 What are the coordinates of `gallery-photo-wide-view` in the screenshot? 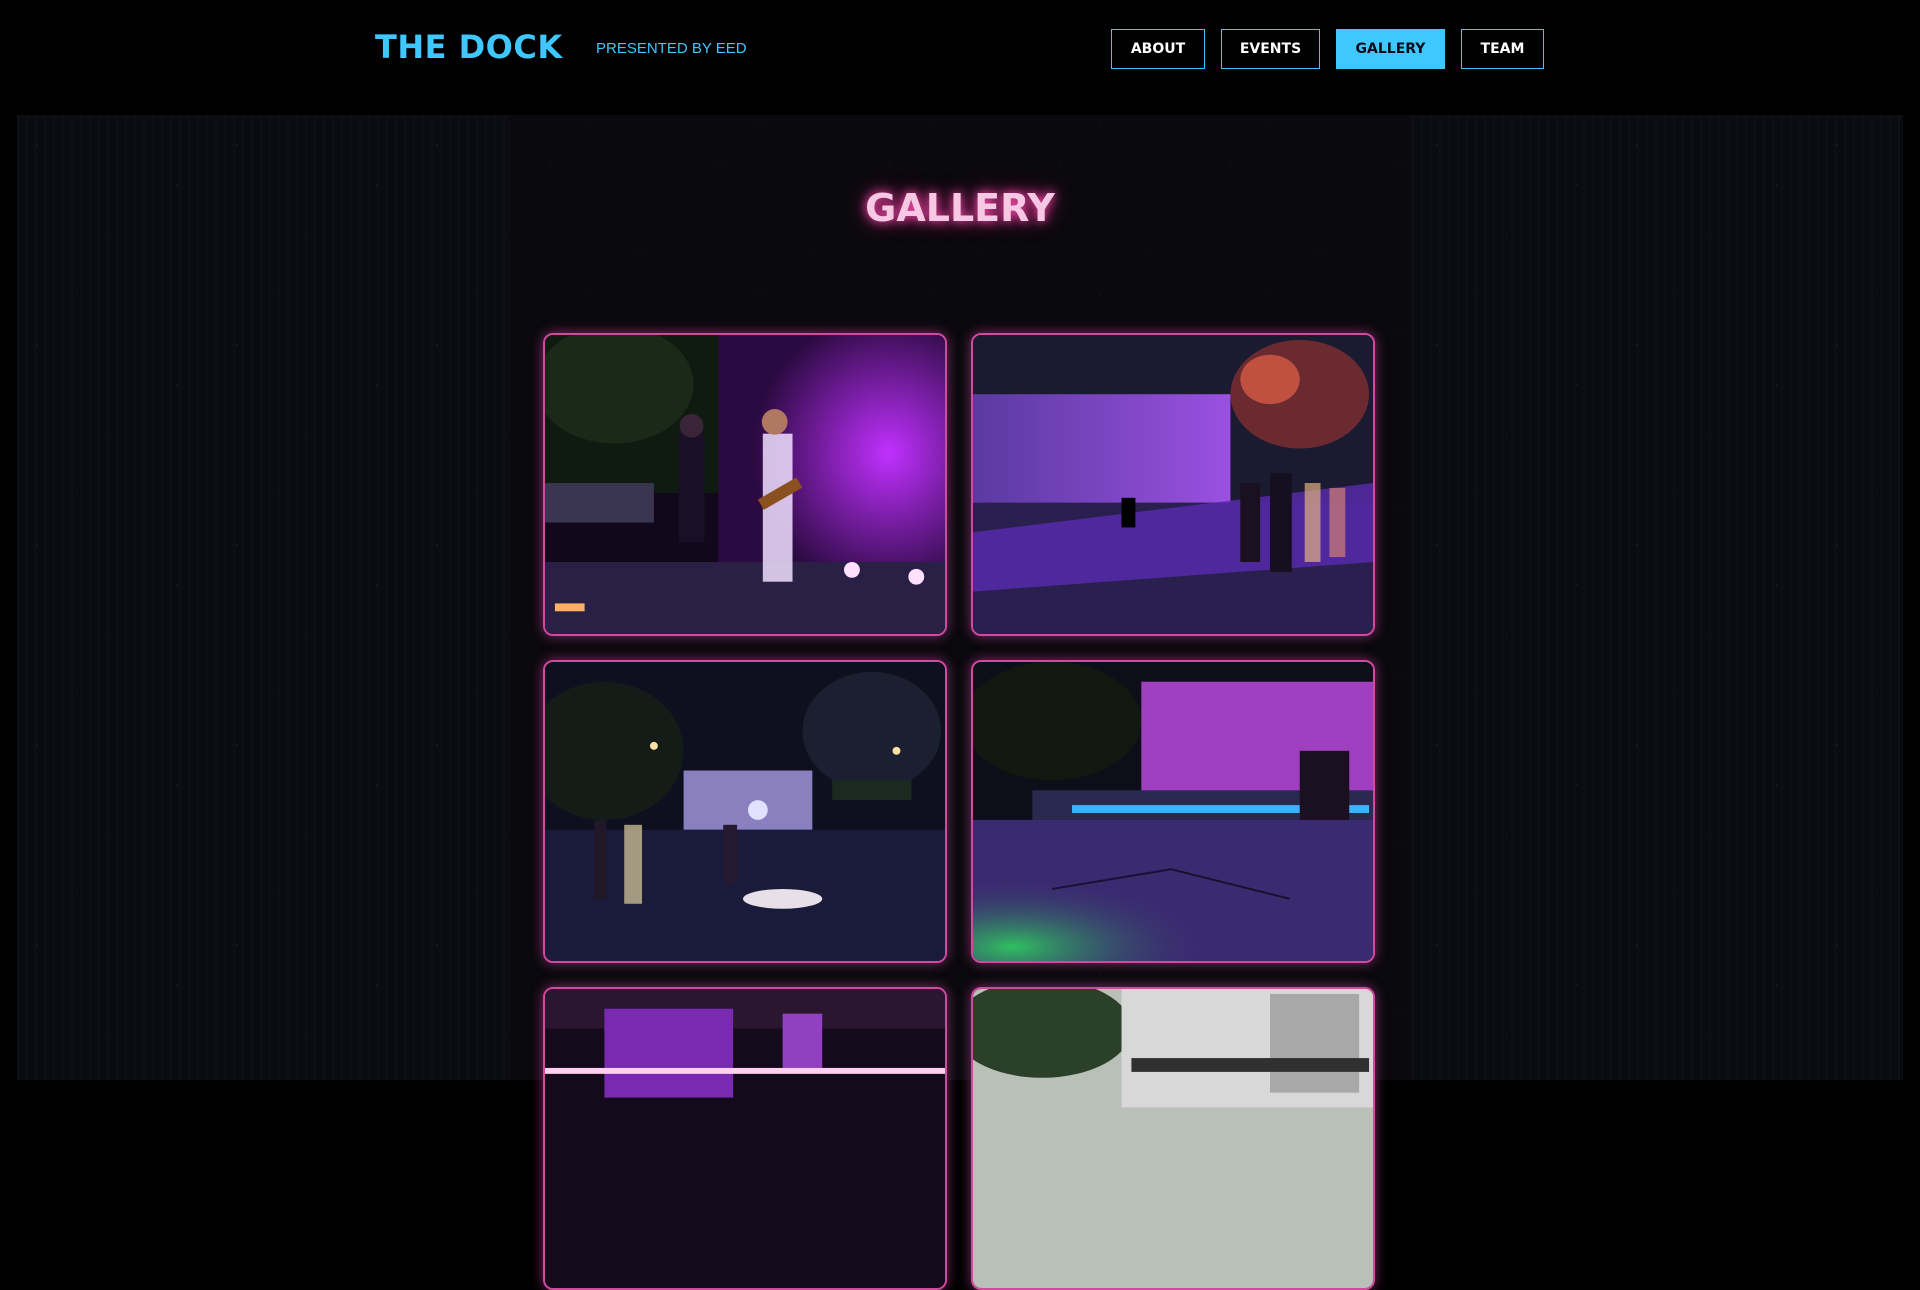 It's located at (745, 811).